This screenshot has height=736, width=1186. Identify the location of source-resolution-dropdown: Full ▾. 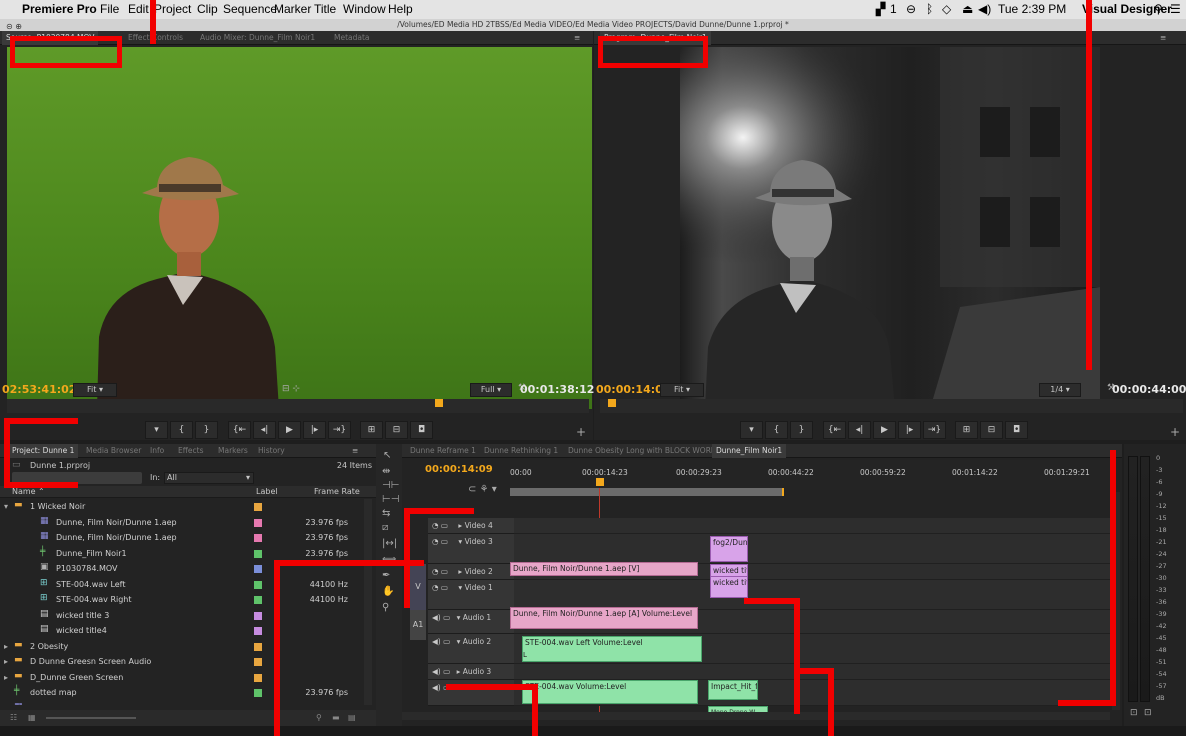
(491, 390).